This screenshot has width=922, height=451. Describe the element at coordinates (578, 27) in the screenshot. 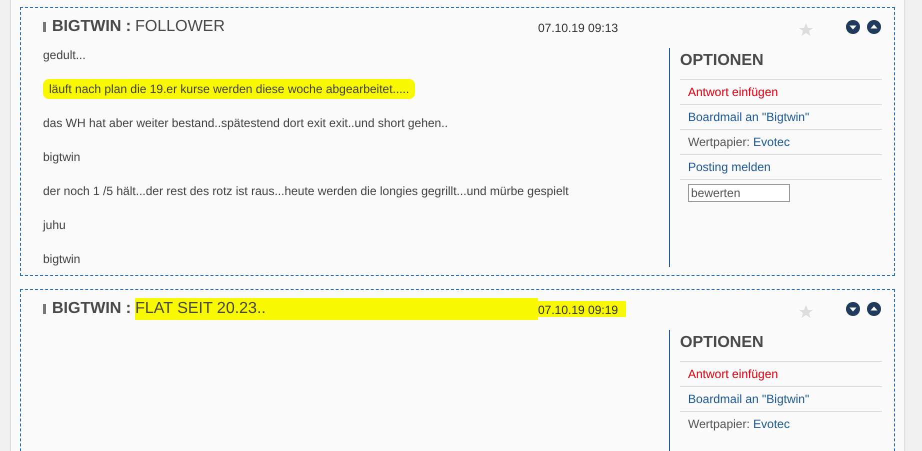

I see `post-date: 07.10.19 09:13` at that location.